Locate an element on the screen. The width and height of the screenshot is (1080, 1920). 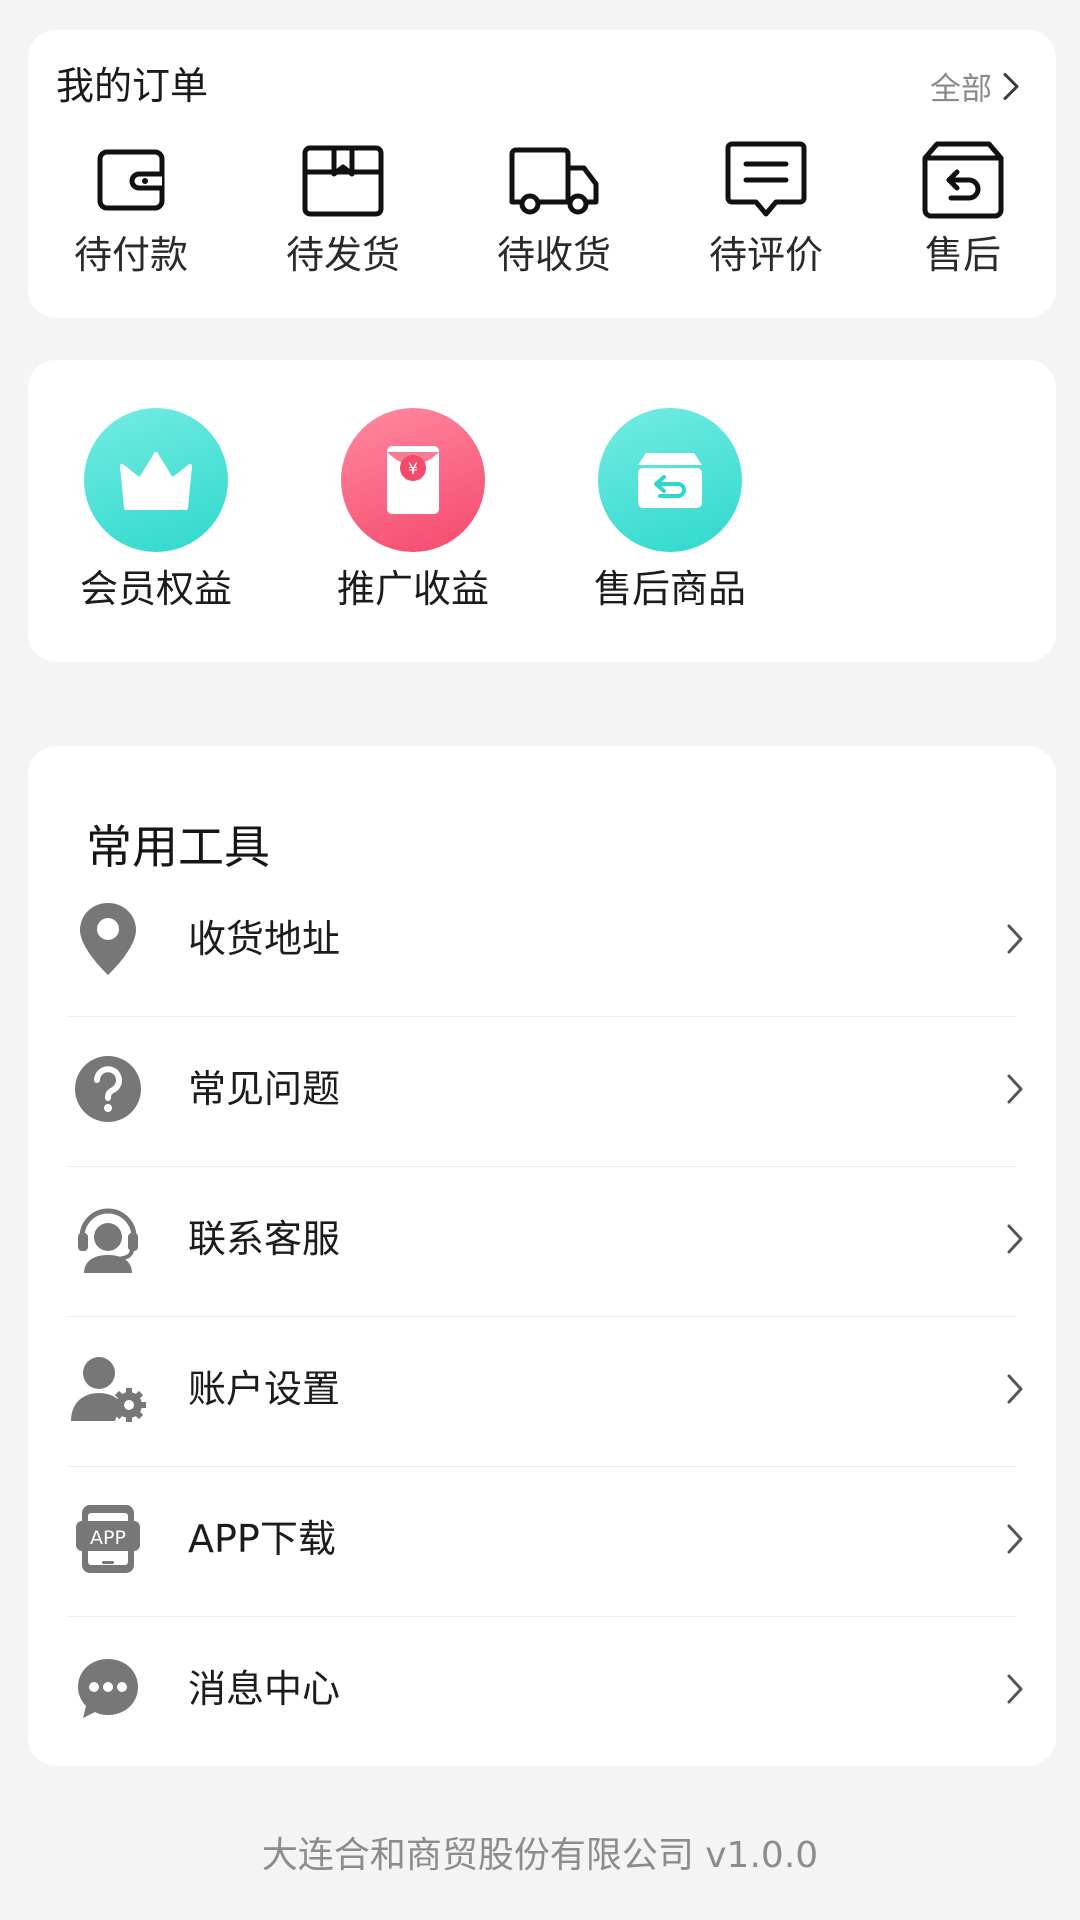
app-download-icon: APP is located at coordinates (108, 1539).